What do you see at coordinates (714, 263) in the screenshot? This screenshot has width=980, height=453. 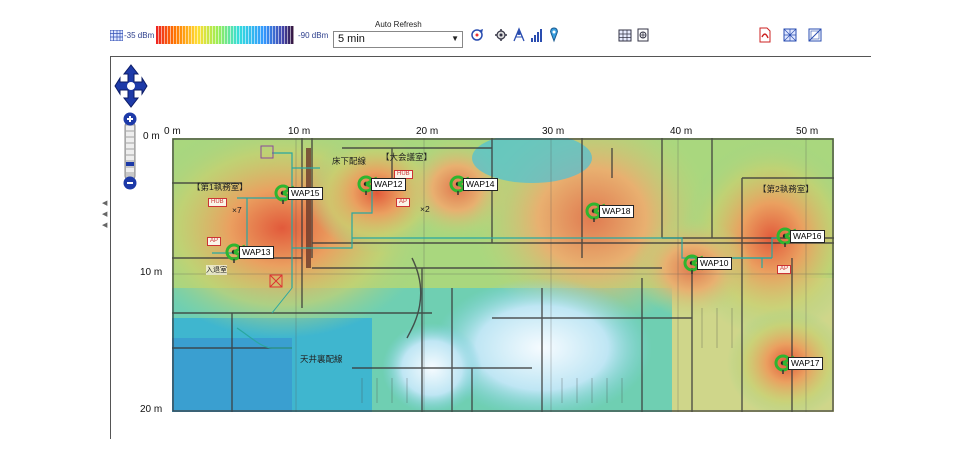 I see `wap-label: WAP10` at bounding box center [714, 263].